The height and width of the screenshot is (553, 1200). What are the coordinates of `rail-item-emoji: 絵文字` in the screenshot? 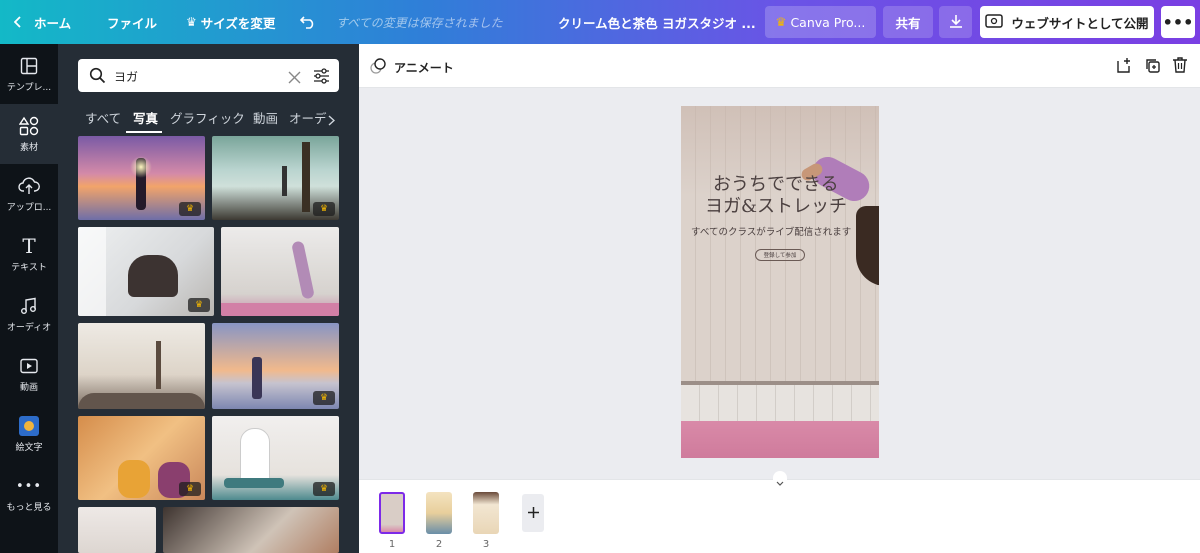 It's located at (29, 434).